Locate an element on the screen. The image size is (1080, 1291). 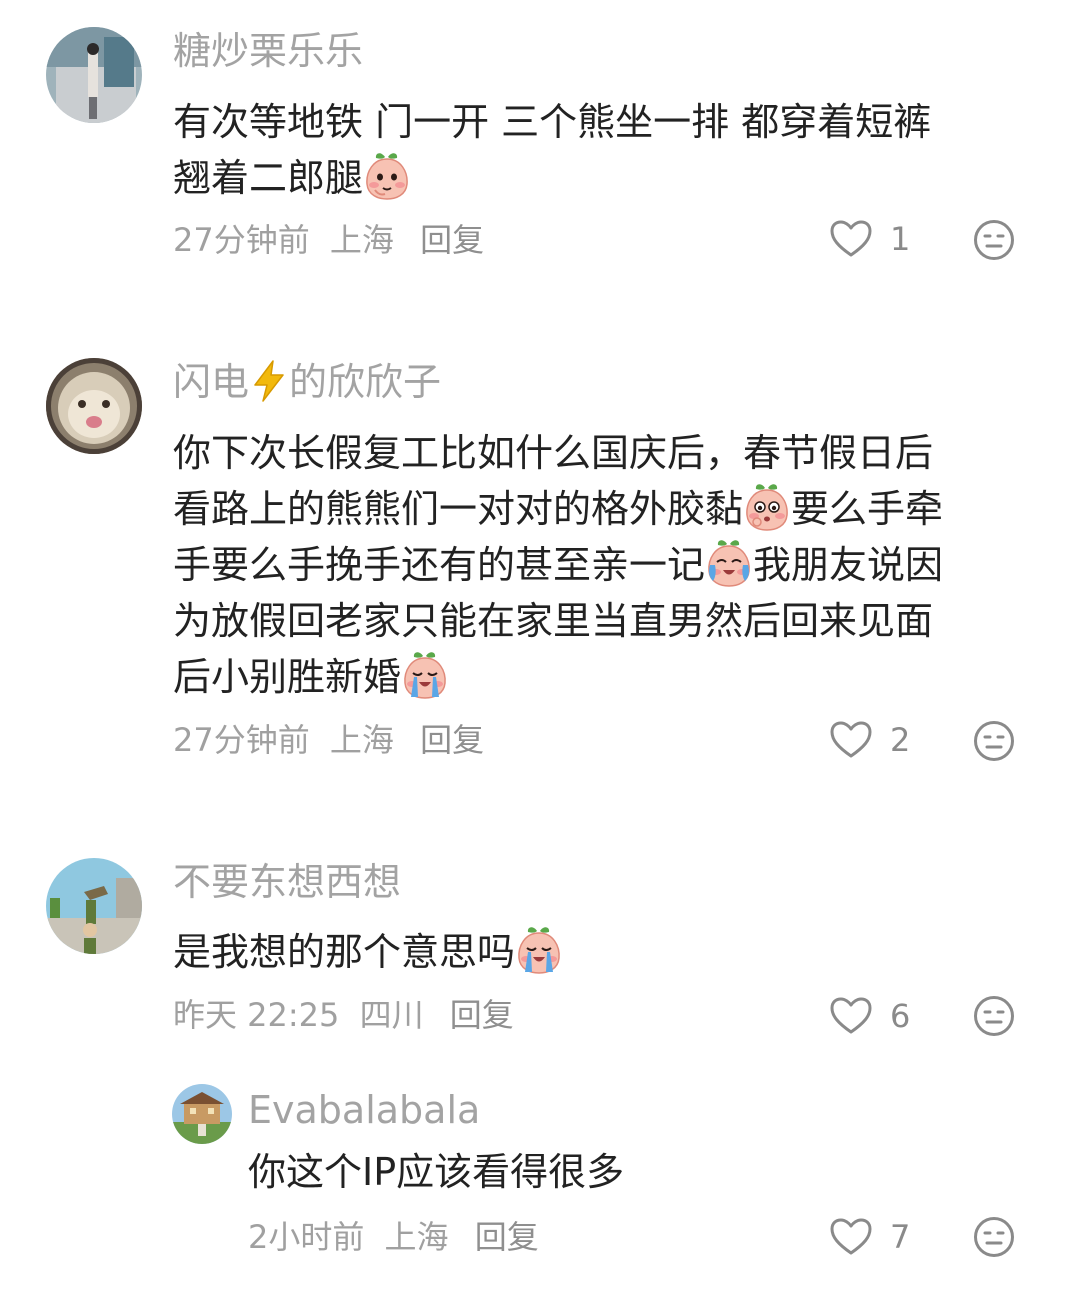
comment-text-line: 你下次长假复工比如什么国庆后，春节假日后 is located at coordinates (553, 453).